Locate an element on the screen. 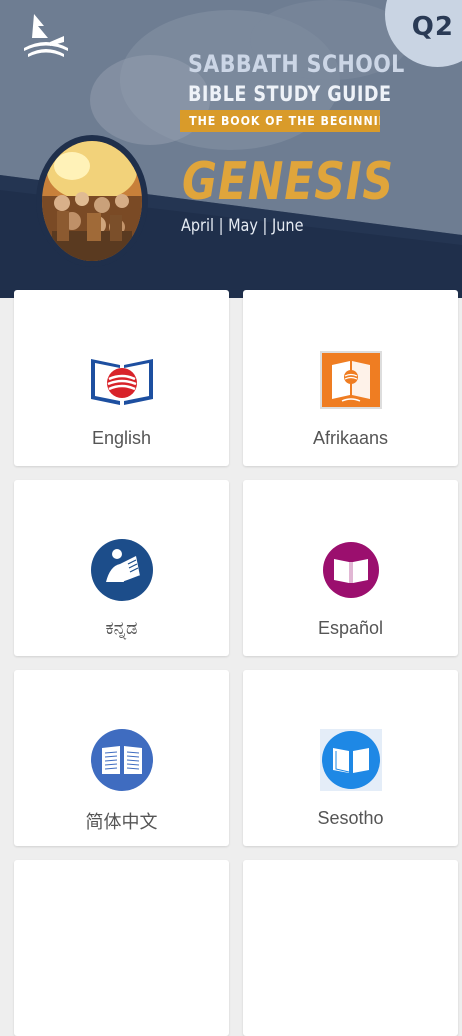 This screenshot has width=462, height=1036. language-card-sesotho: Sesotho is located at coordinates (350, 758).